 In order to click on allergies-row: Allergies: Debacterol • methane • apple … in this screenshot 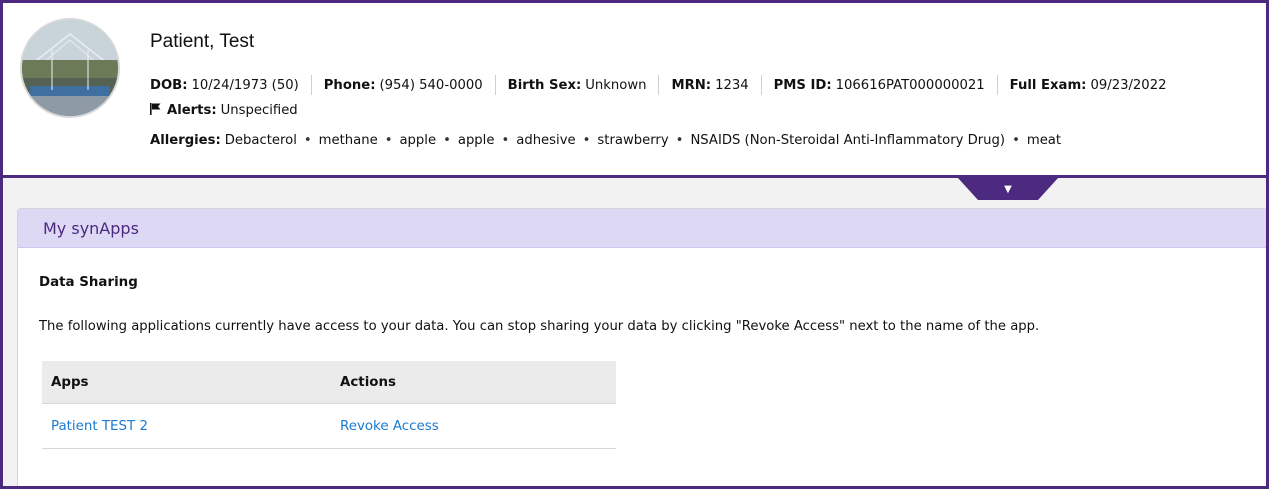, I will do `click(605, 140)`.